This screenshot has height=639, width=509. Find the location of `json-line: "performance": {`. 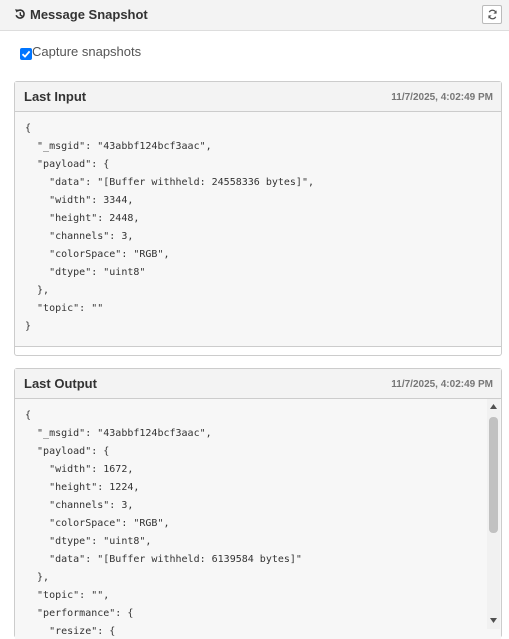

json-line: "performance": { is located at coordinates (79, 613).